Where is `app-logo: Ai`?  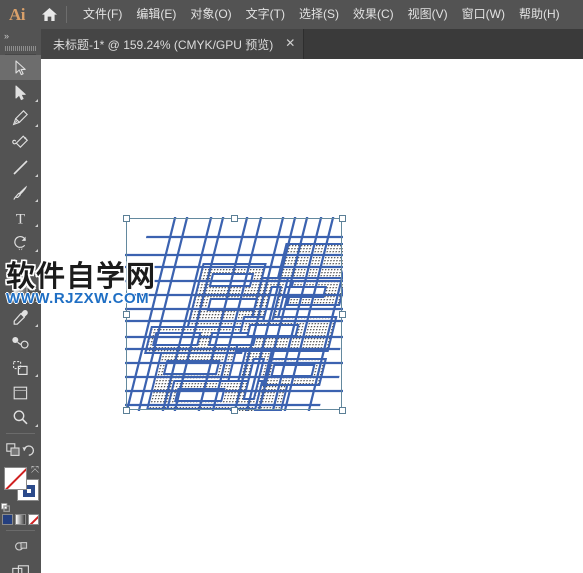 app-logo: Ai is located at coordinates (17, 14).